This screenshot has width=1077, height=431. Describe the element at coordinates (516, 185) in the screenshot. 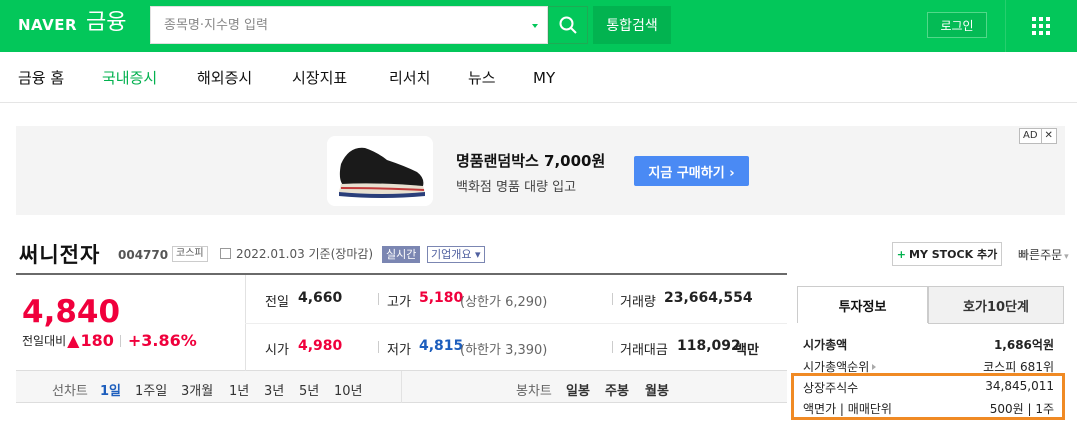

I see `ad-subtitle: 백화점 명품 대량 입고` at that location.